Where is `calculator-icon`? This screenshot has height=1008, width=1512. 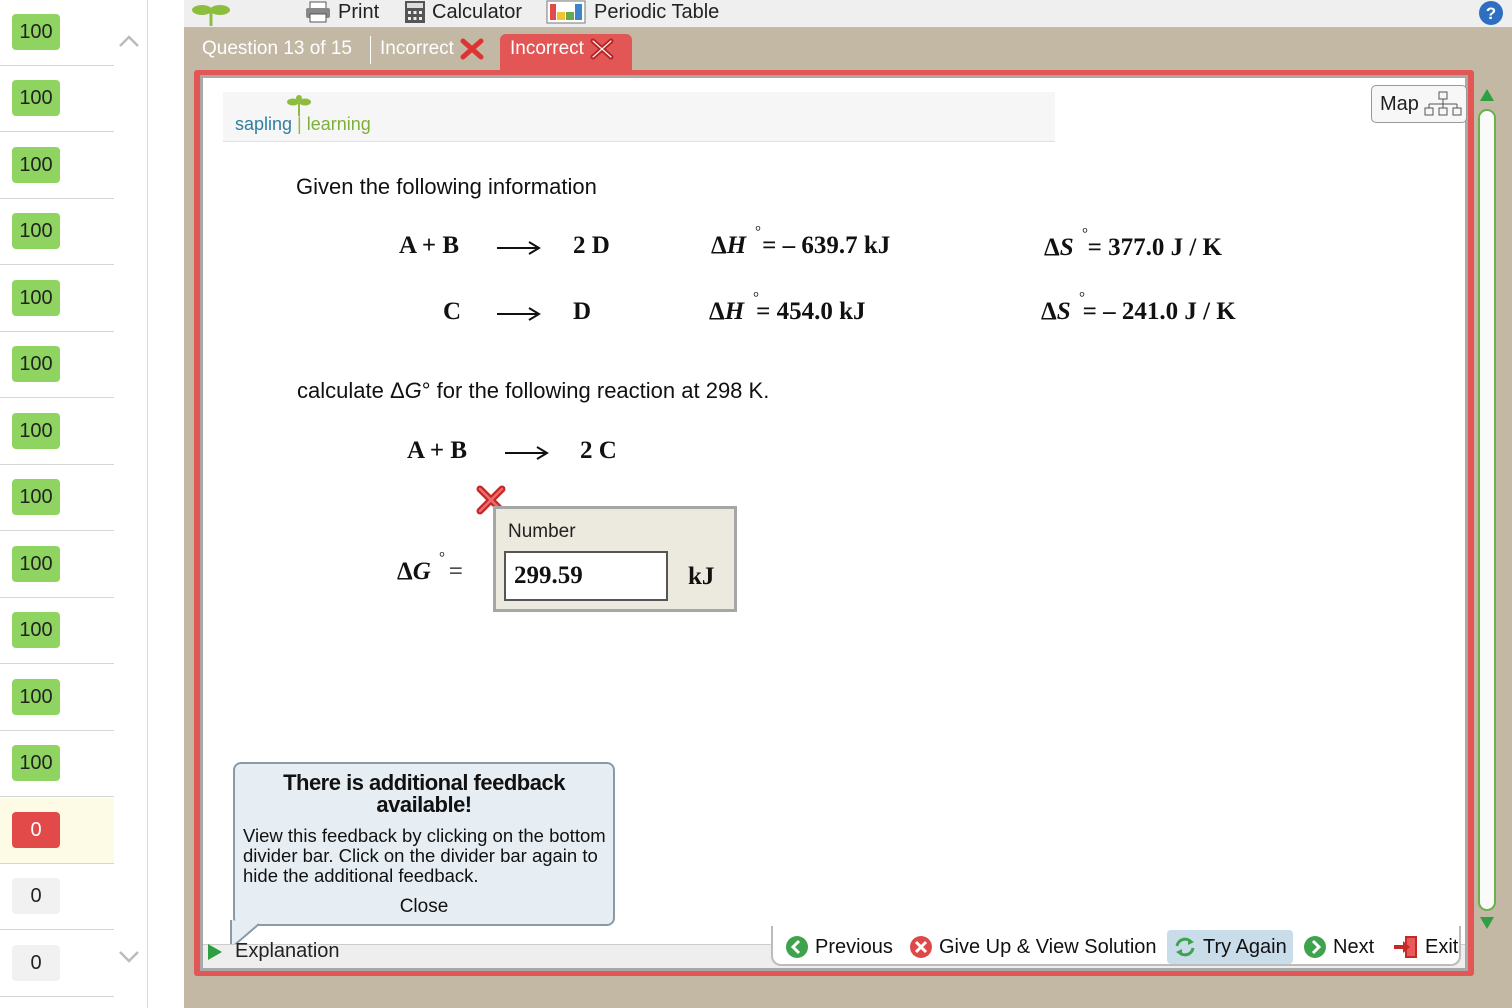 calculator-icon is located at coordinates (415, 12).